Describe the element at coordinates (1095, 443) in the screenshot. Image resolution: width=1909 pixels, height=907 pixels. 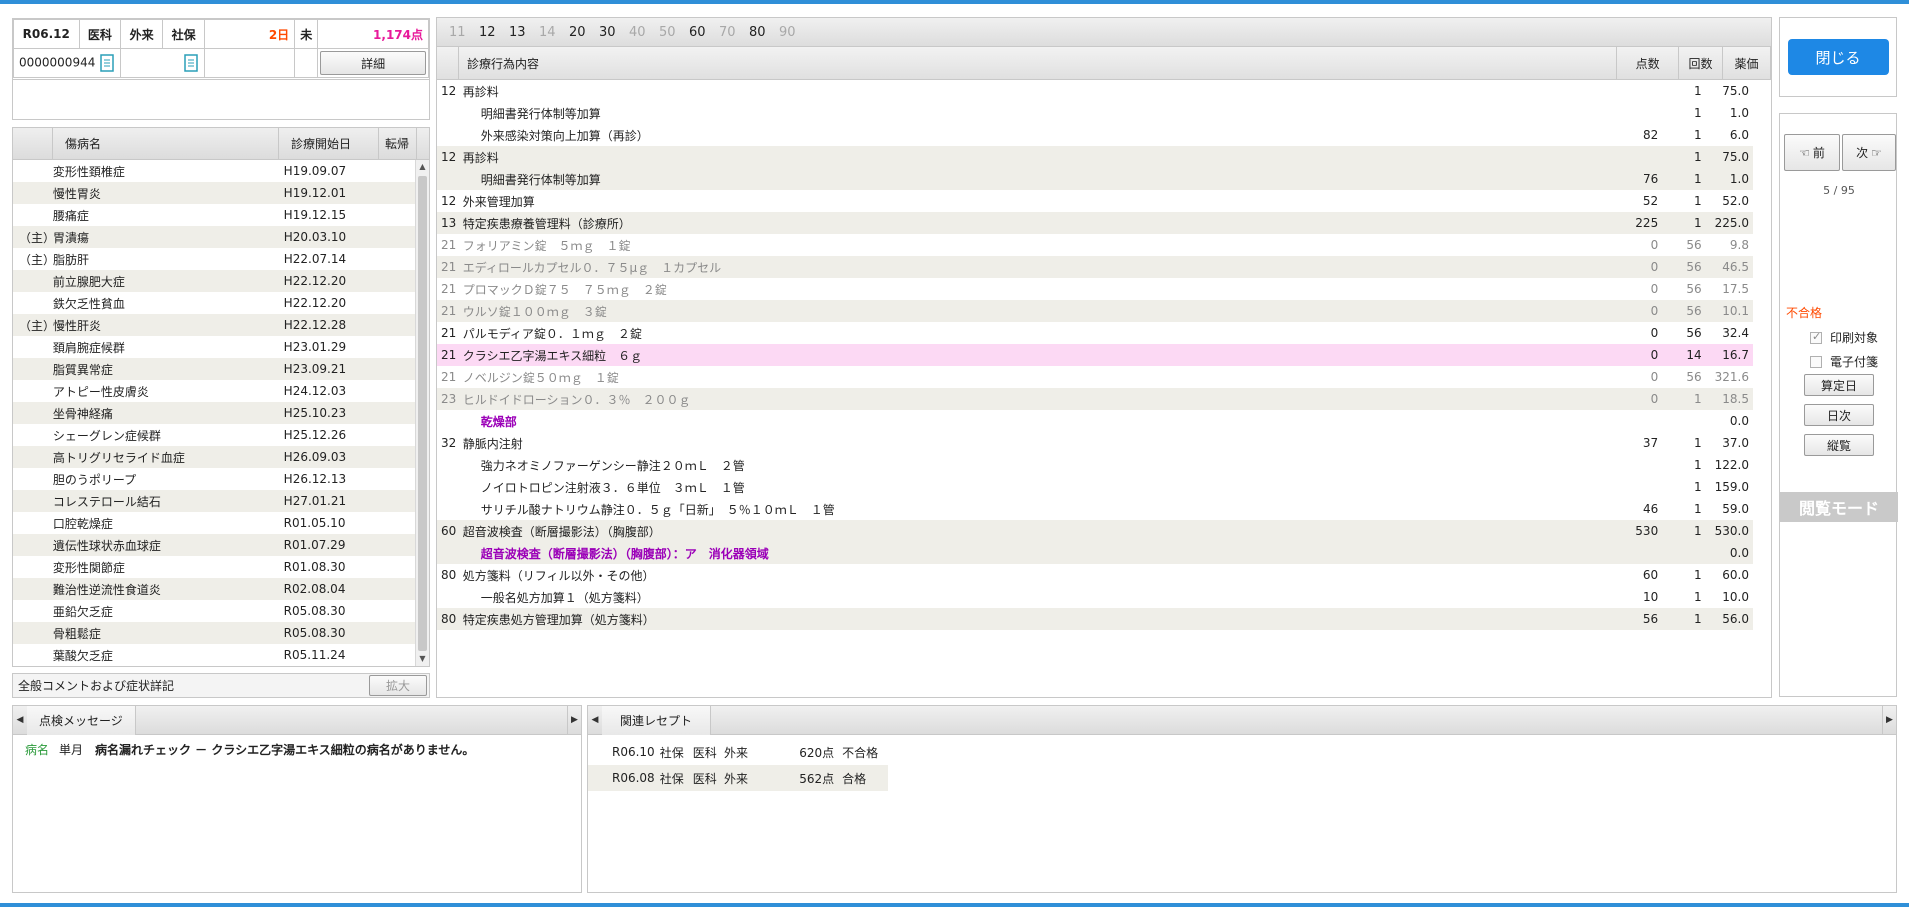
I see `treatment-row: 32 静脈内注射 37 1 37.0` at that location.